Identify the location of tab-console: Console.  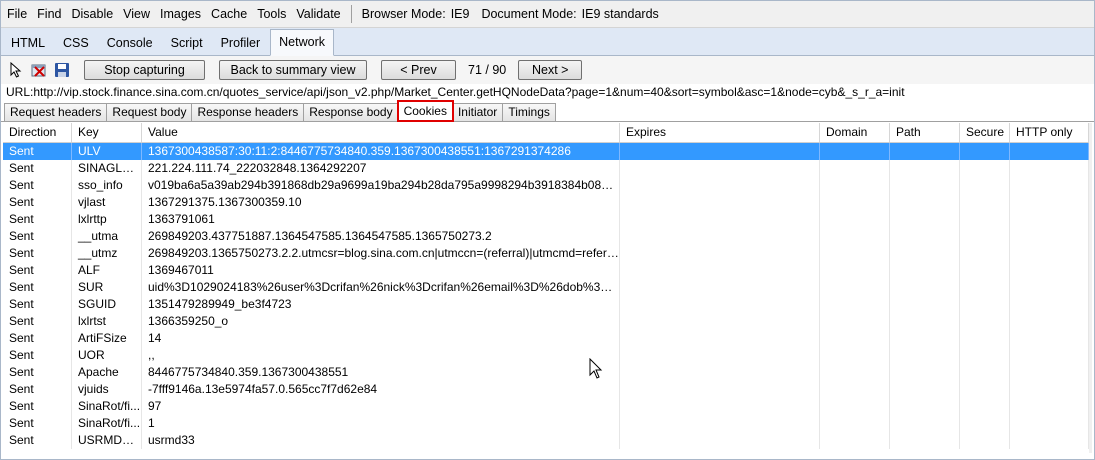
(130, 43).